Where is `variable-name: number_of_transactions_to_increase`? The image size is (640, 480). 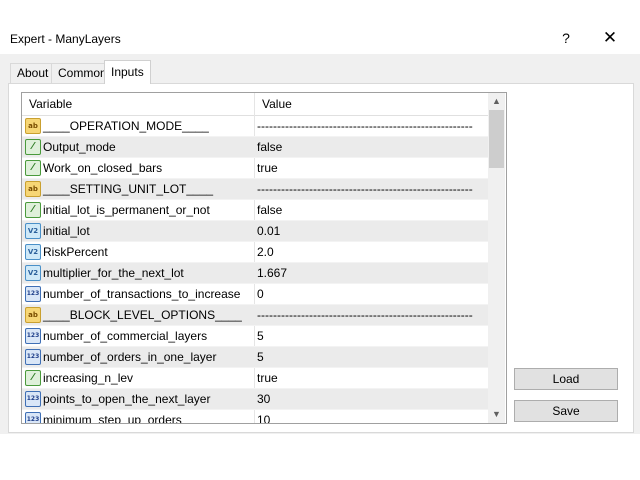 variable-name: number_of_transactions_to_increase is located at coordinates (142, 294).